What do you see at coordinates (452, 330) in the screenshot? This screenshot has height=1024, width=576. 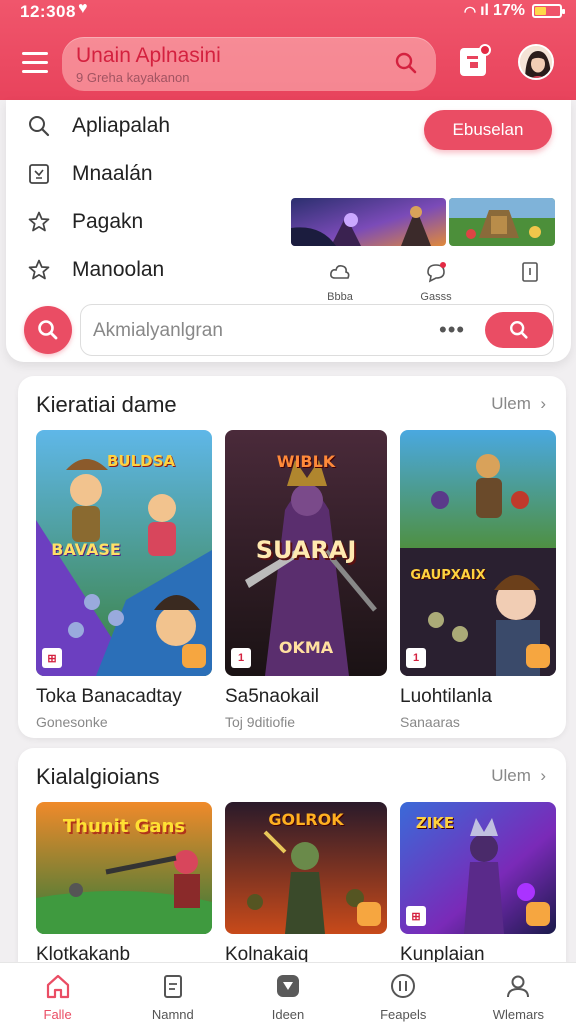 I see `more-options-icon: •••` at bounding box center [452, 330].